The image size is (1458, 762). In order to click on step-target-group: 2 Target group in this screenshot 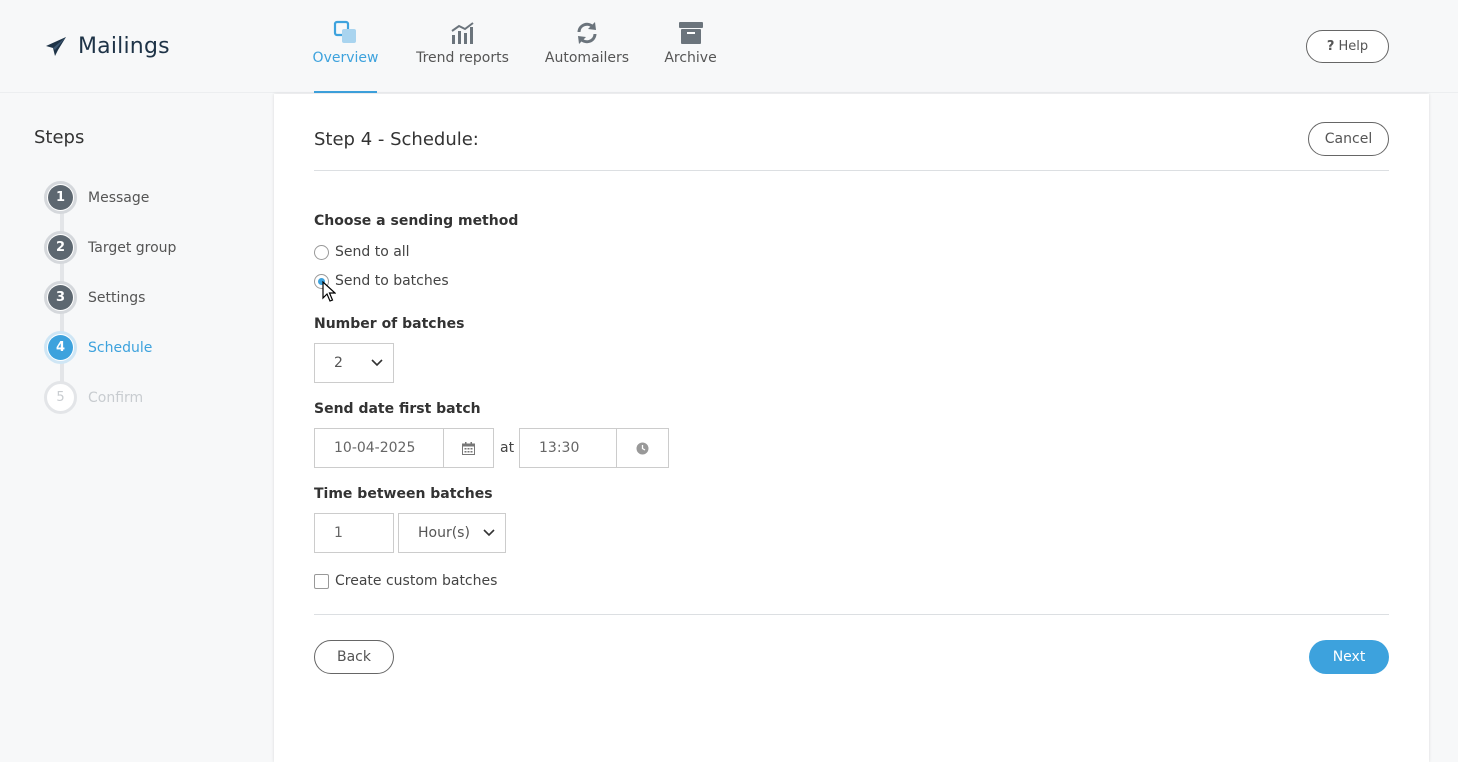, I will do `click(110, 247)`.